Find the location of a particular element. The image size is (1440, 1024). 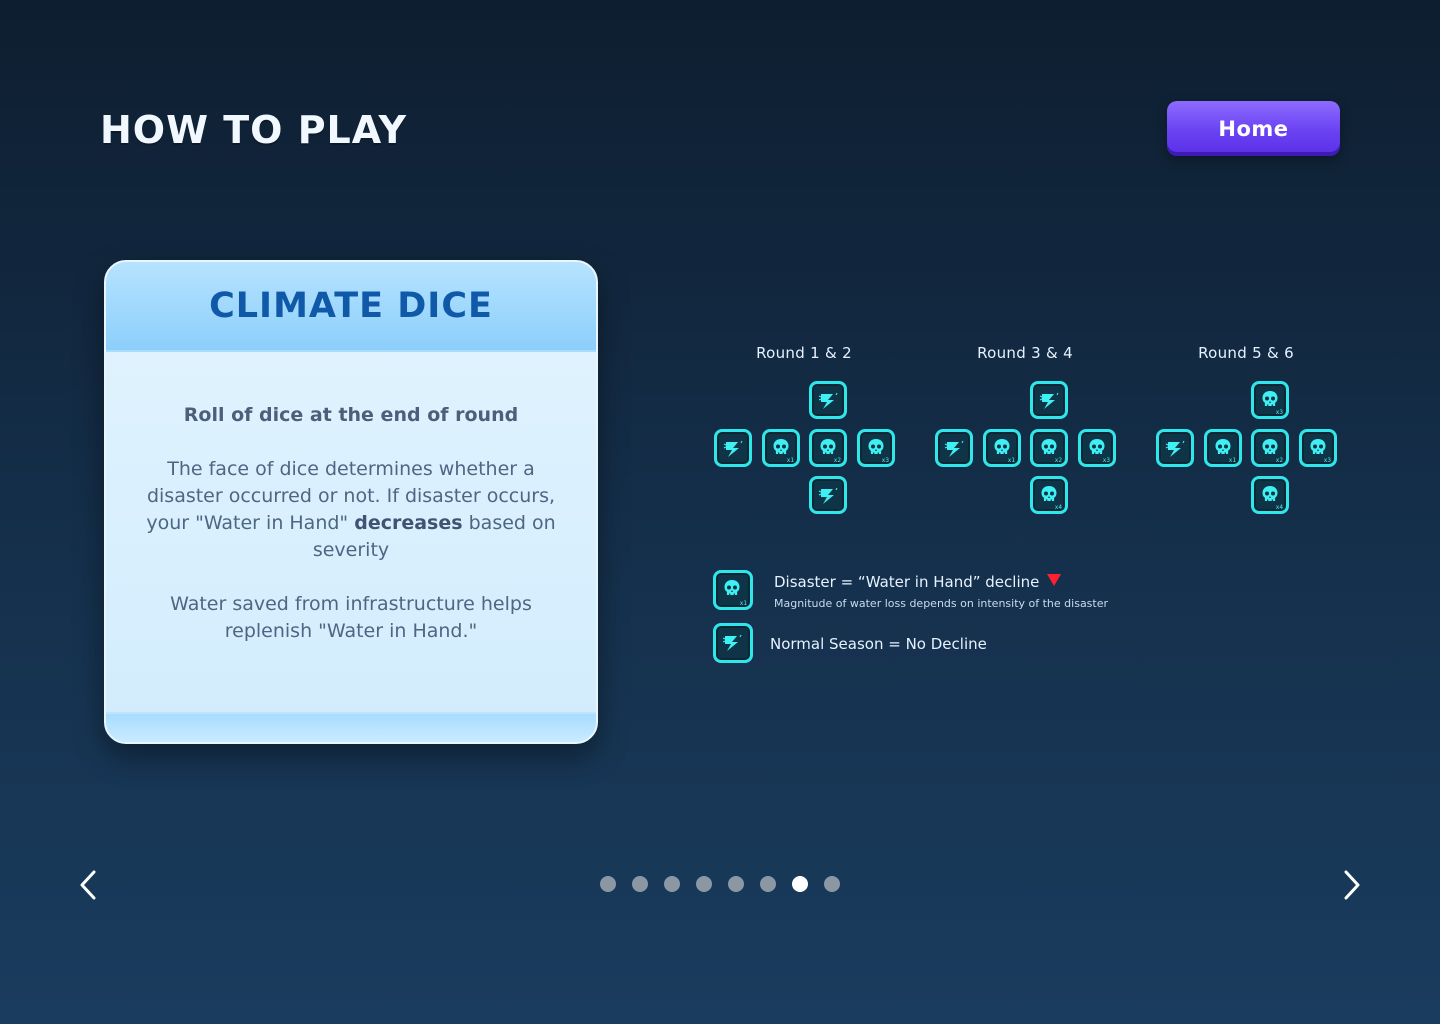

legend-disaster-title: Disaster = “Water in Hand” decline is located at coordinates (907, 582).